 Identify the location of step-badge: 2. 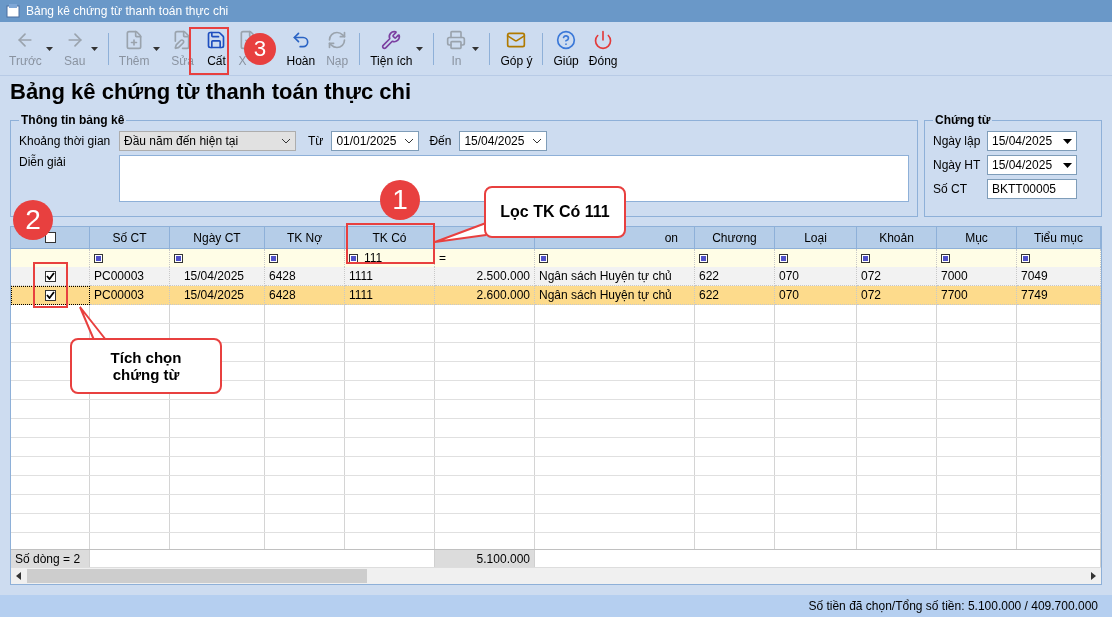
(33, 220).